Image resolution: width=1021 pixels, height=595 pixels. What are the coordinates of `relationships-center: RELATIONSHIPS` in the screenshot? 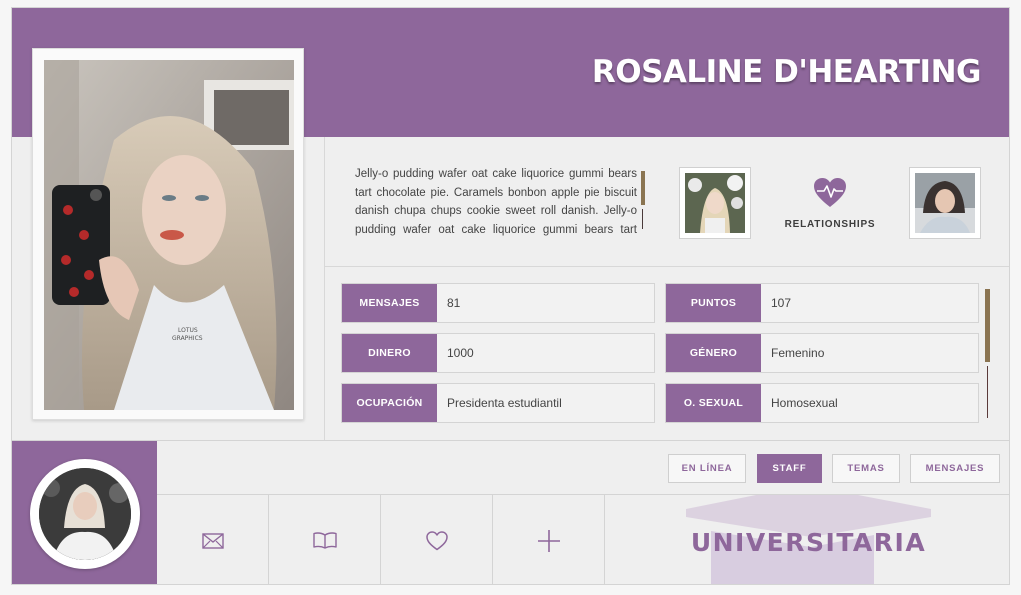 It's located at (830, 203).